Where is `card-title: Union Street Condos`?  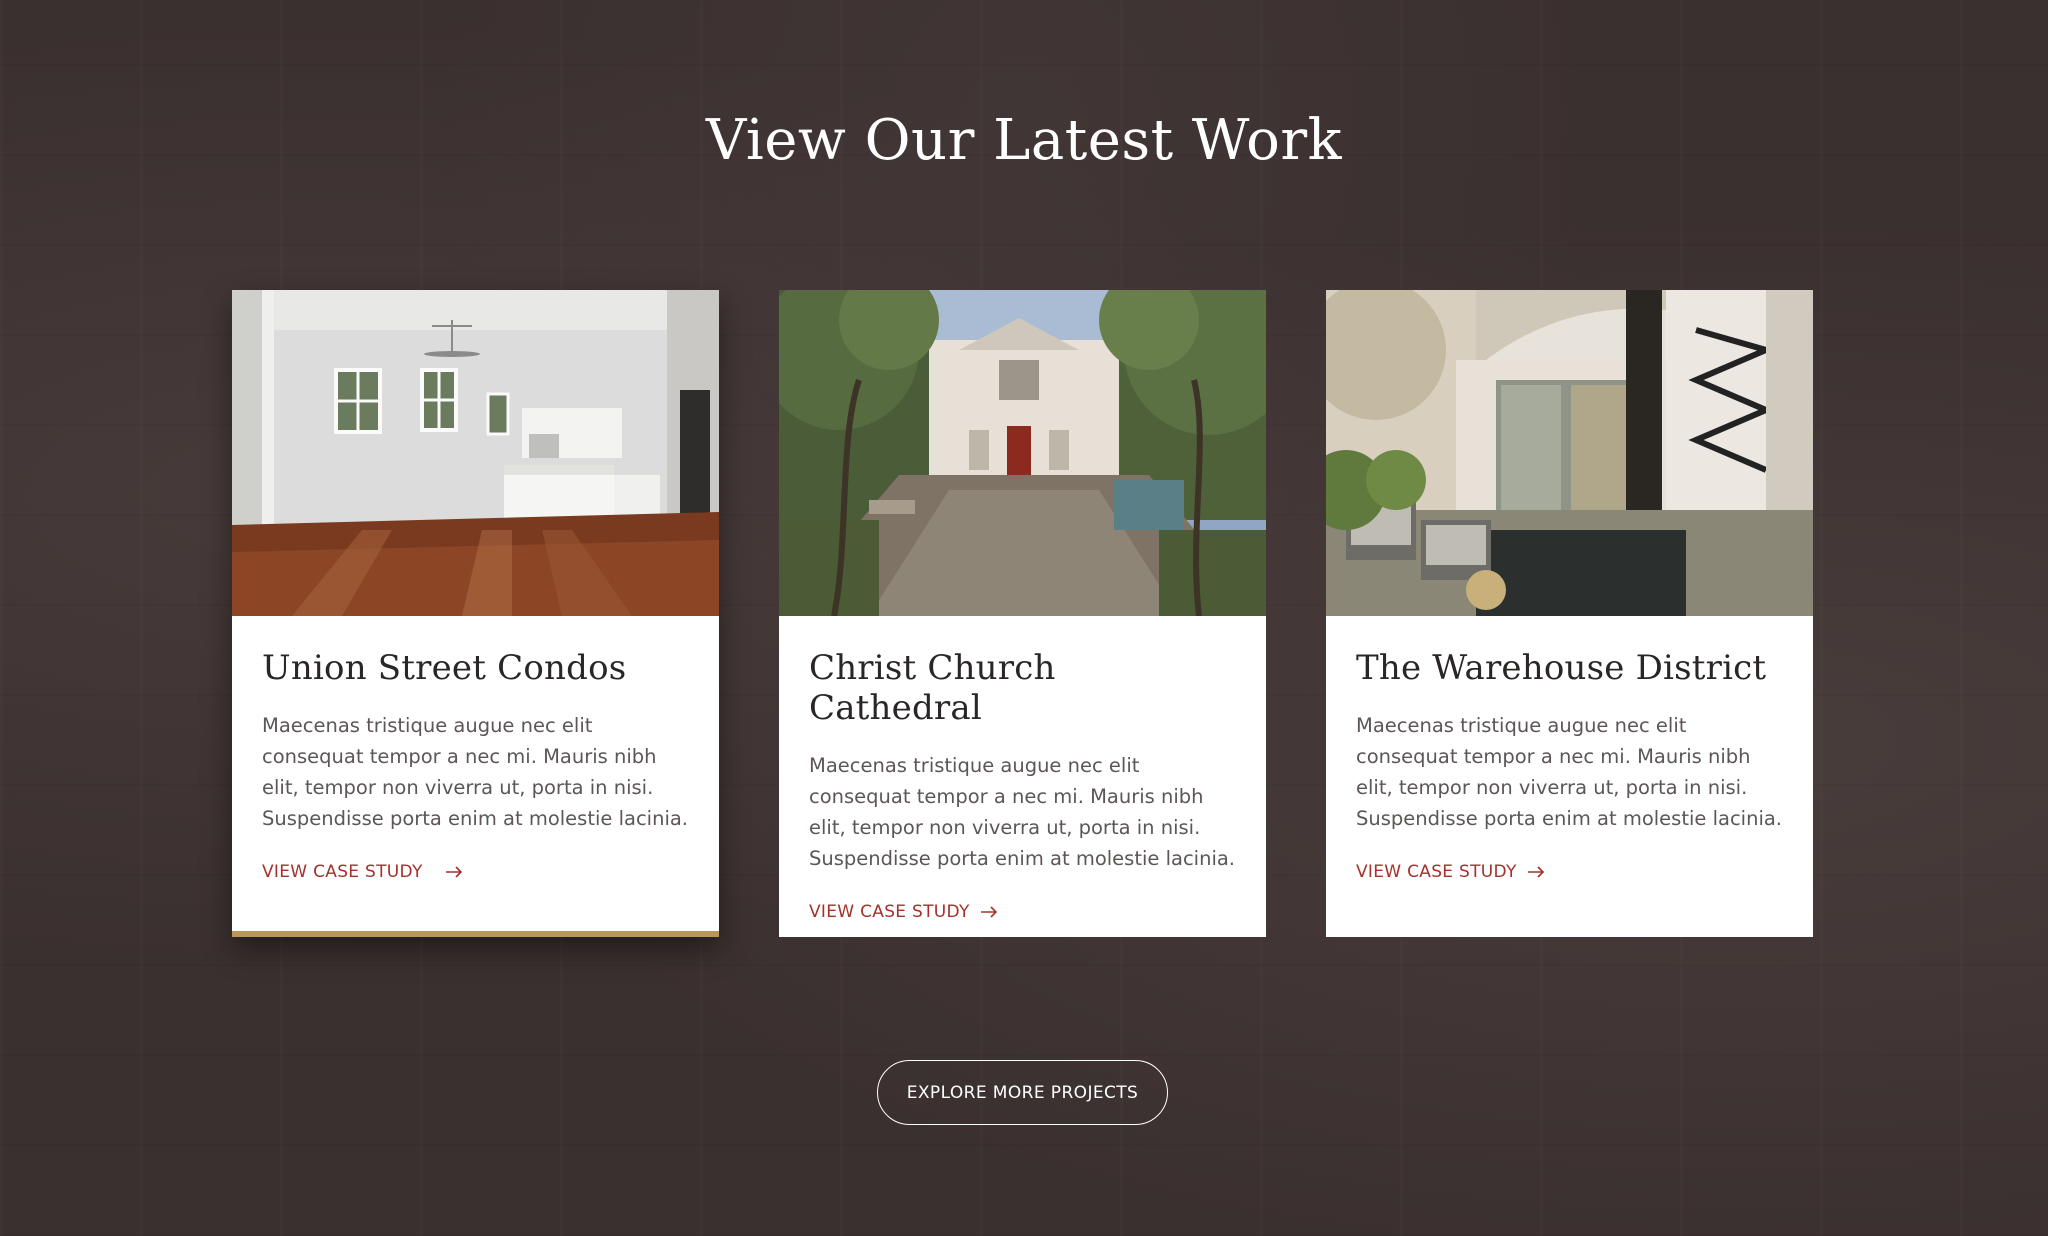 card-title: Union Street Condos is located at coordinates (475, 668).